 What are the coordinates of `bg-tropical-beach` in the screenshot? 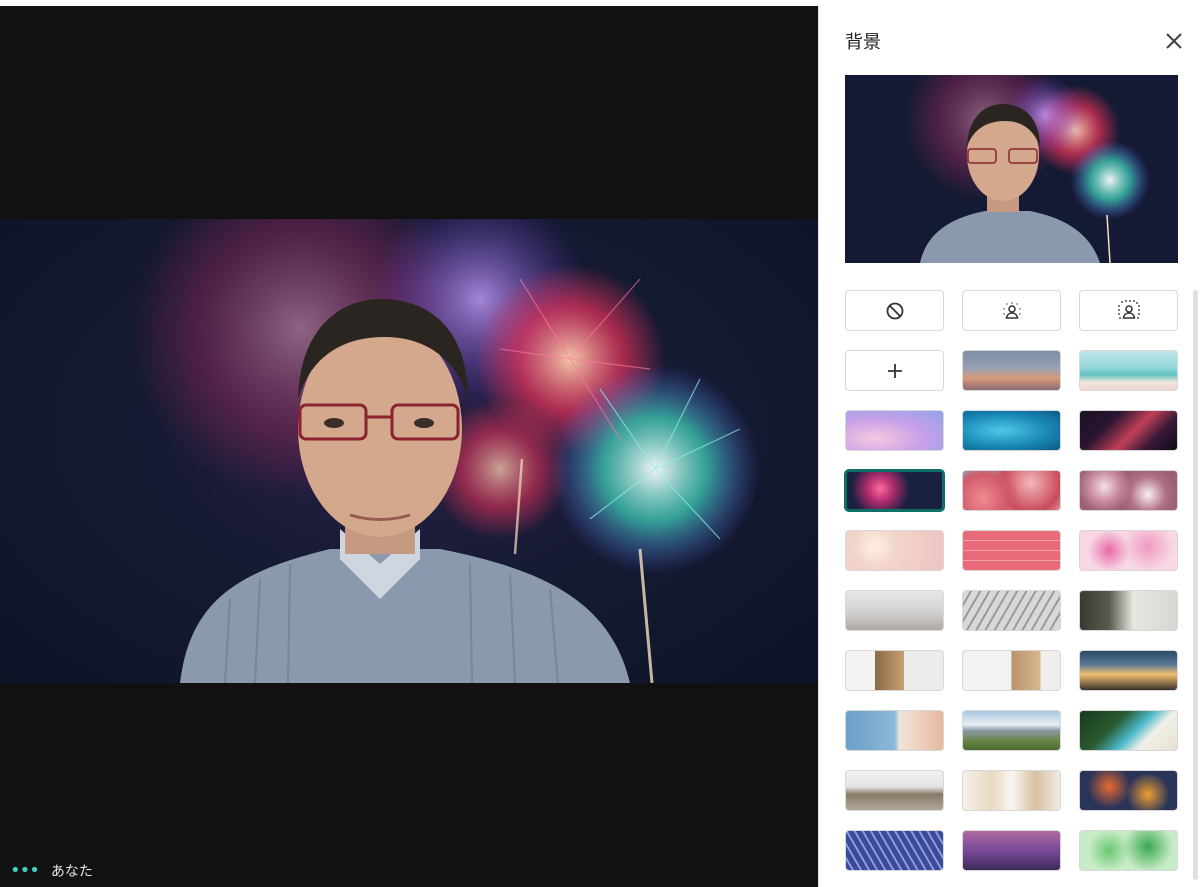 It's located at (1128, 370).